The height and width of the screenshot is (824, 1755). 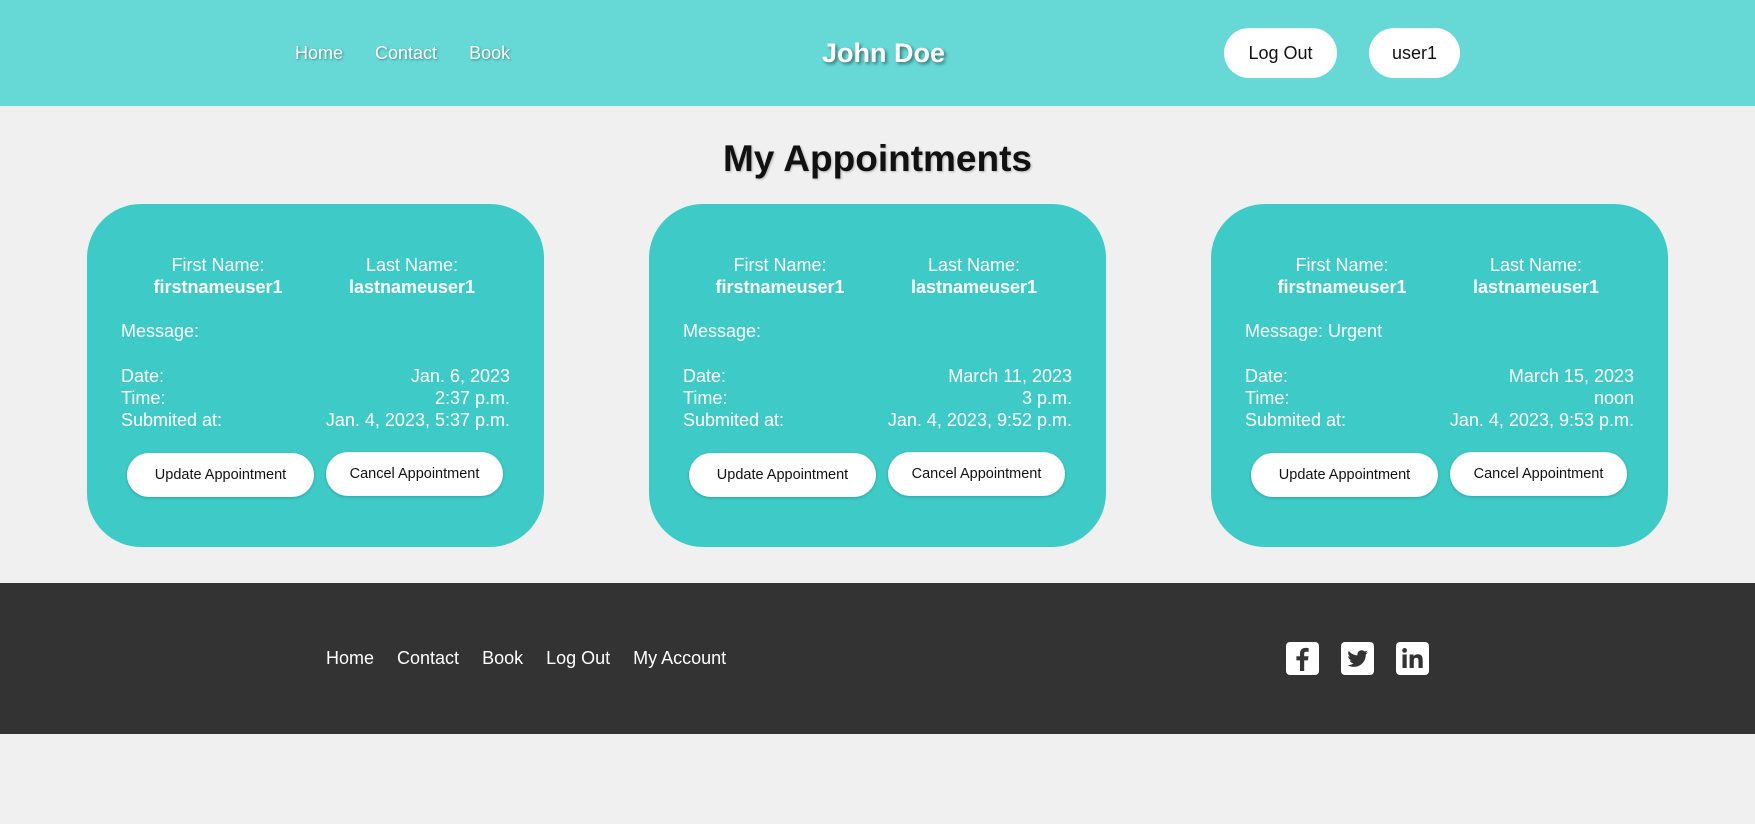 What do you see at coordinates (350, 658) in the screenshot?
I see `footer-link-home: Home` at bounding box center [350, 658].